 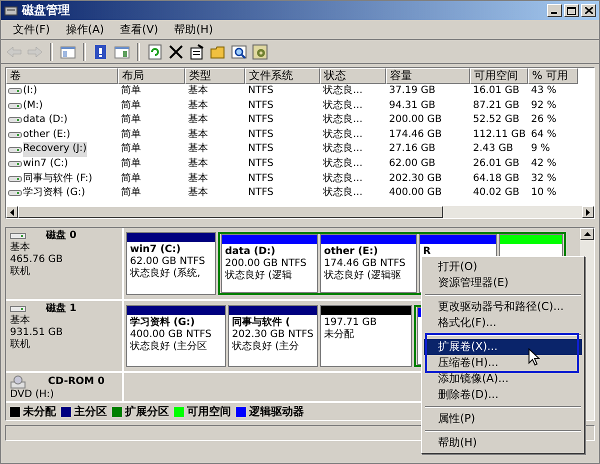 What do you see at coordinates (587, 234) in the screenshot?
I see `scroll-up-button` at bounding box center [587, 234].